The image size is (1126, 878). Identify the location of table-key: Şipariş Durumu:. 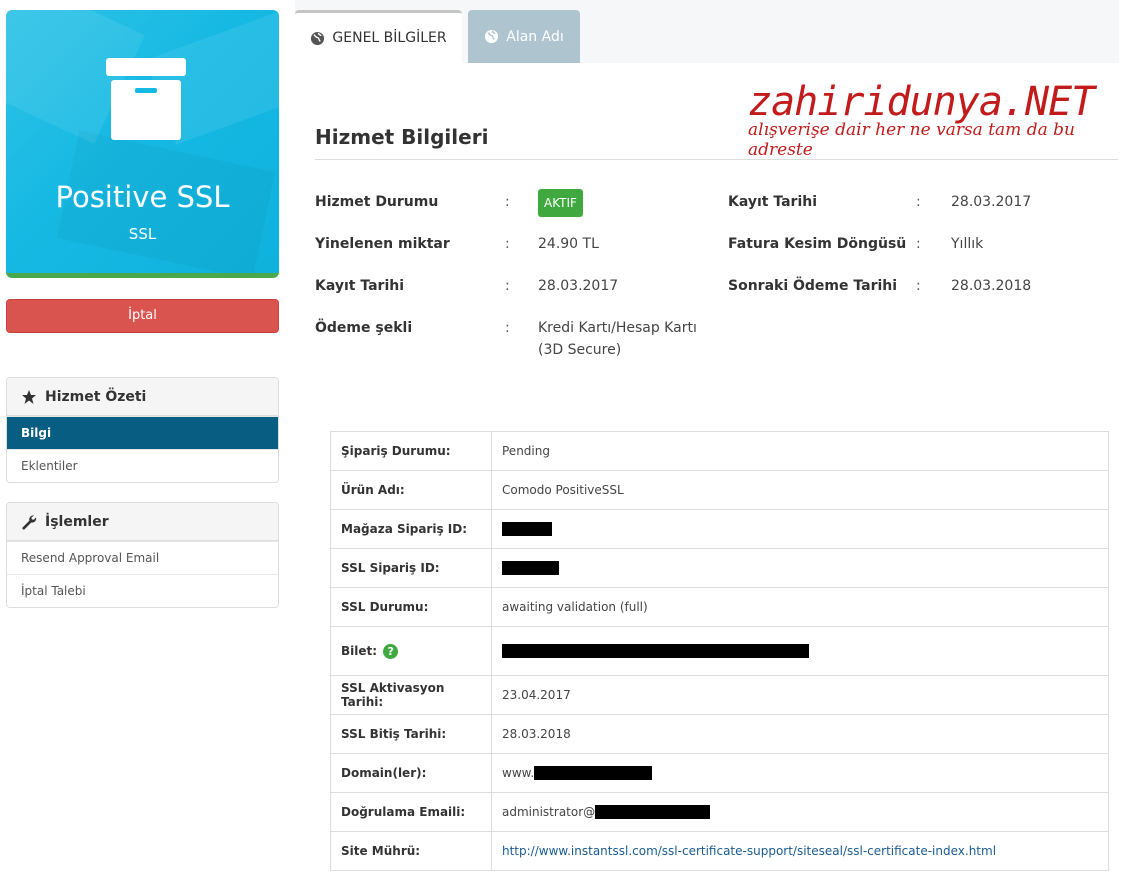
(411, 451).